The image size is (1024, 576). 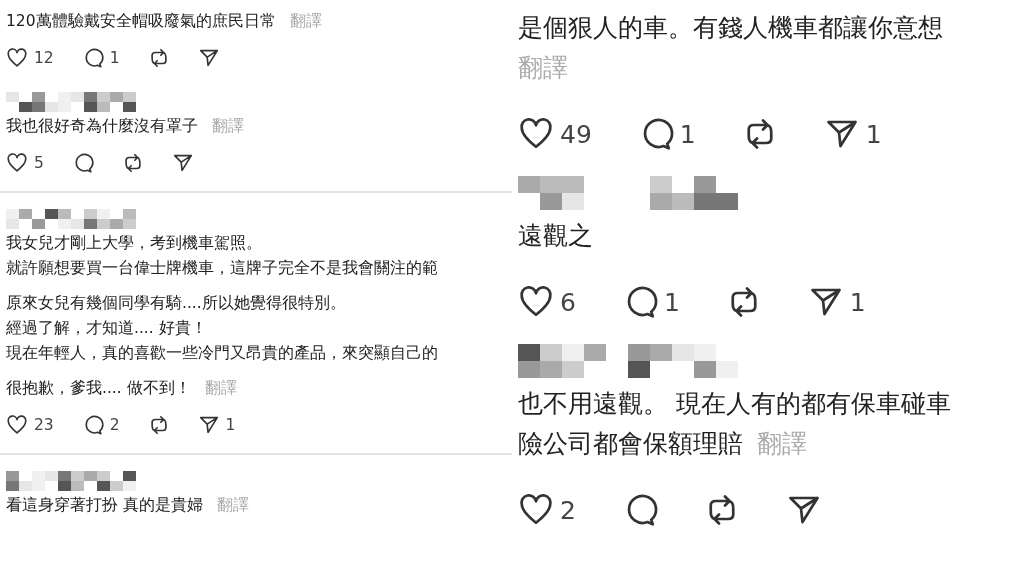 What do you see at coordinates (44, 58) in the screenshot?
I see `count-label: 12` at bounding box center [44, 58].